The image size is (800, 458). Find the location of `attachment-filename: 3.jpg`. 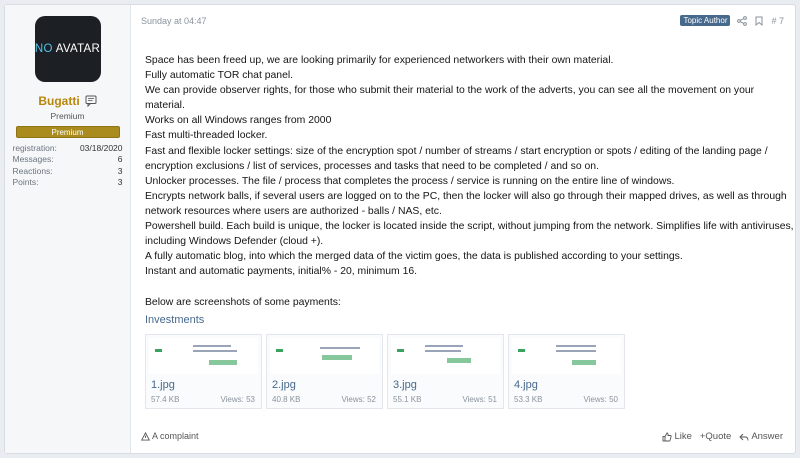

attachment-filename: 3.jpg is located at coordinates (405, 385).